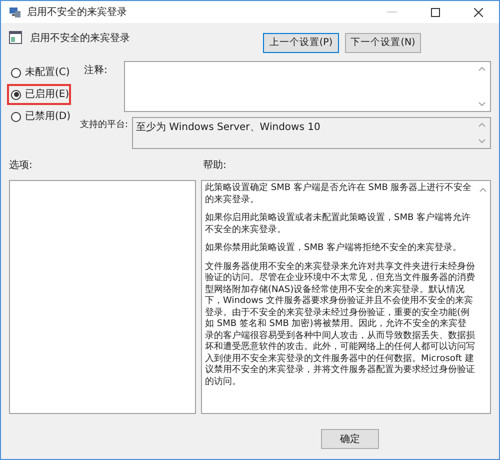 This screenshot has width=500, height=460. What do you see at coordinates (383, 43) in the screenshot?
I see `nav-button: 下一个设置(N)` at bounding box center [383, 43].